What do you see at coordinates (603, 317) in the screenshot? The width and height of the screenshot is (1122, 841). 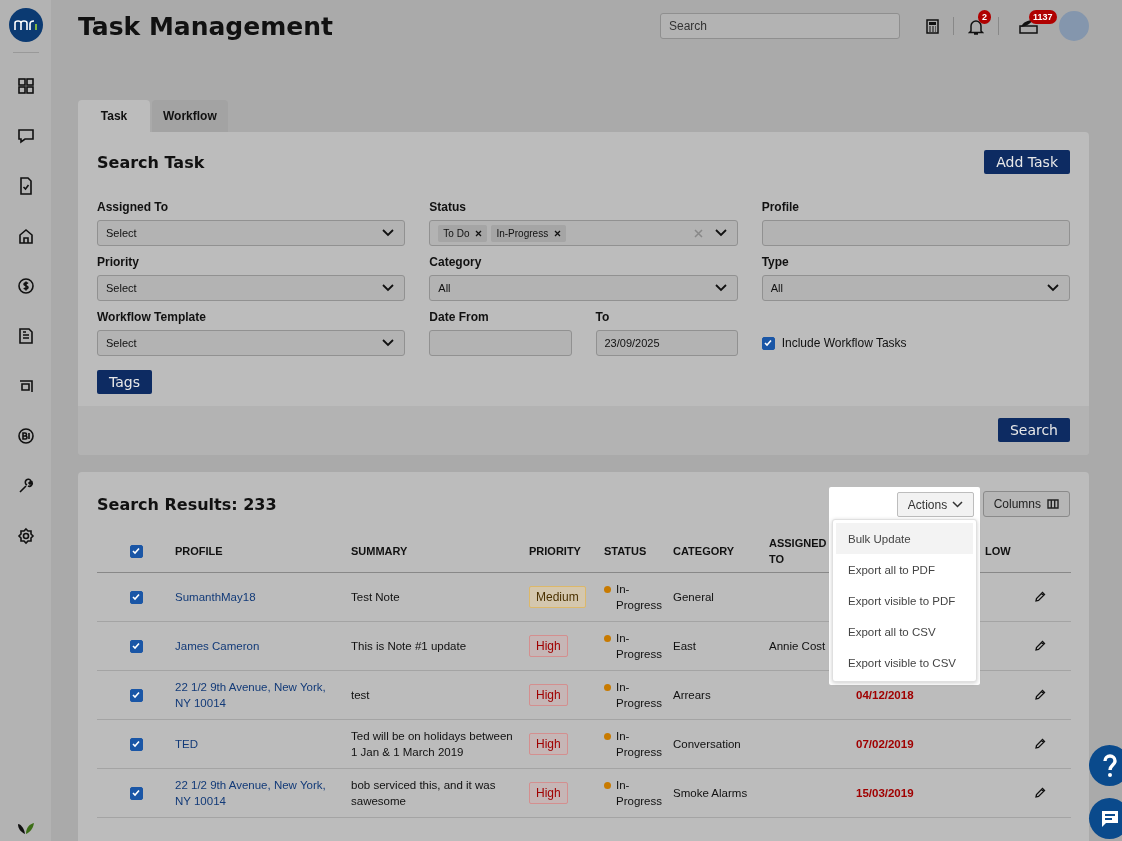 I see `field-label: To` at bounding box center [603, 317].